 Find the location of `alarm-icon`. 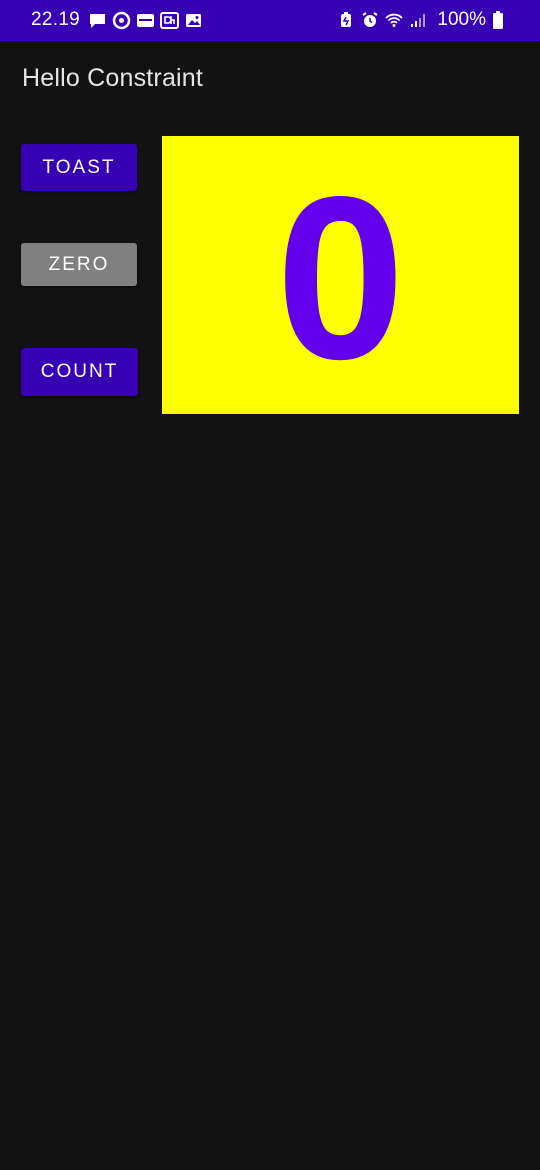

alarm-icon is located at coordinates (370, 20).